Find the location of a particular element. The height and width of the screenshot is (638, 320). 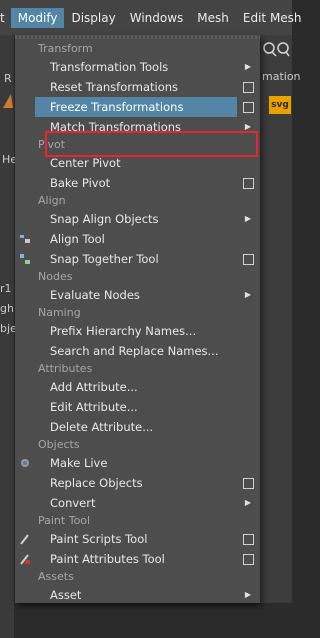

menu-item-reset-transformations: Reset Transformations is located at coordinates (137, 87).